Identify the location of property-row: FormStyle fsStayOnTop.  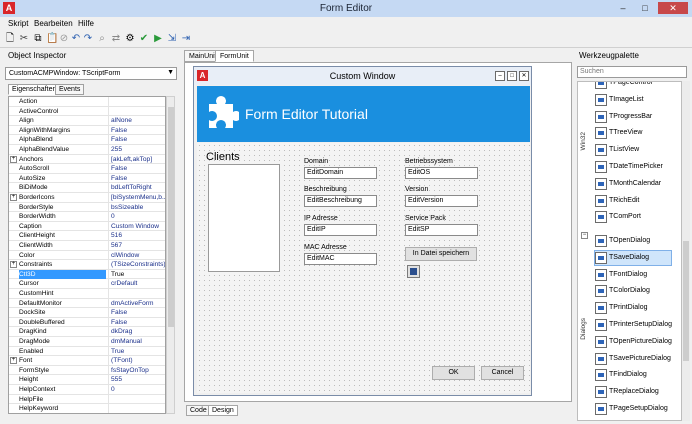
(87, 370).